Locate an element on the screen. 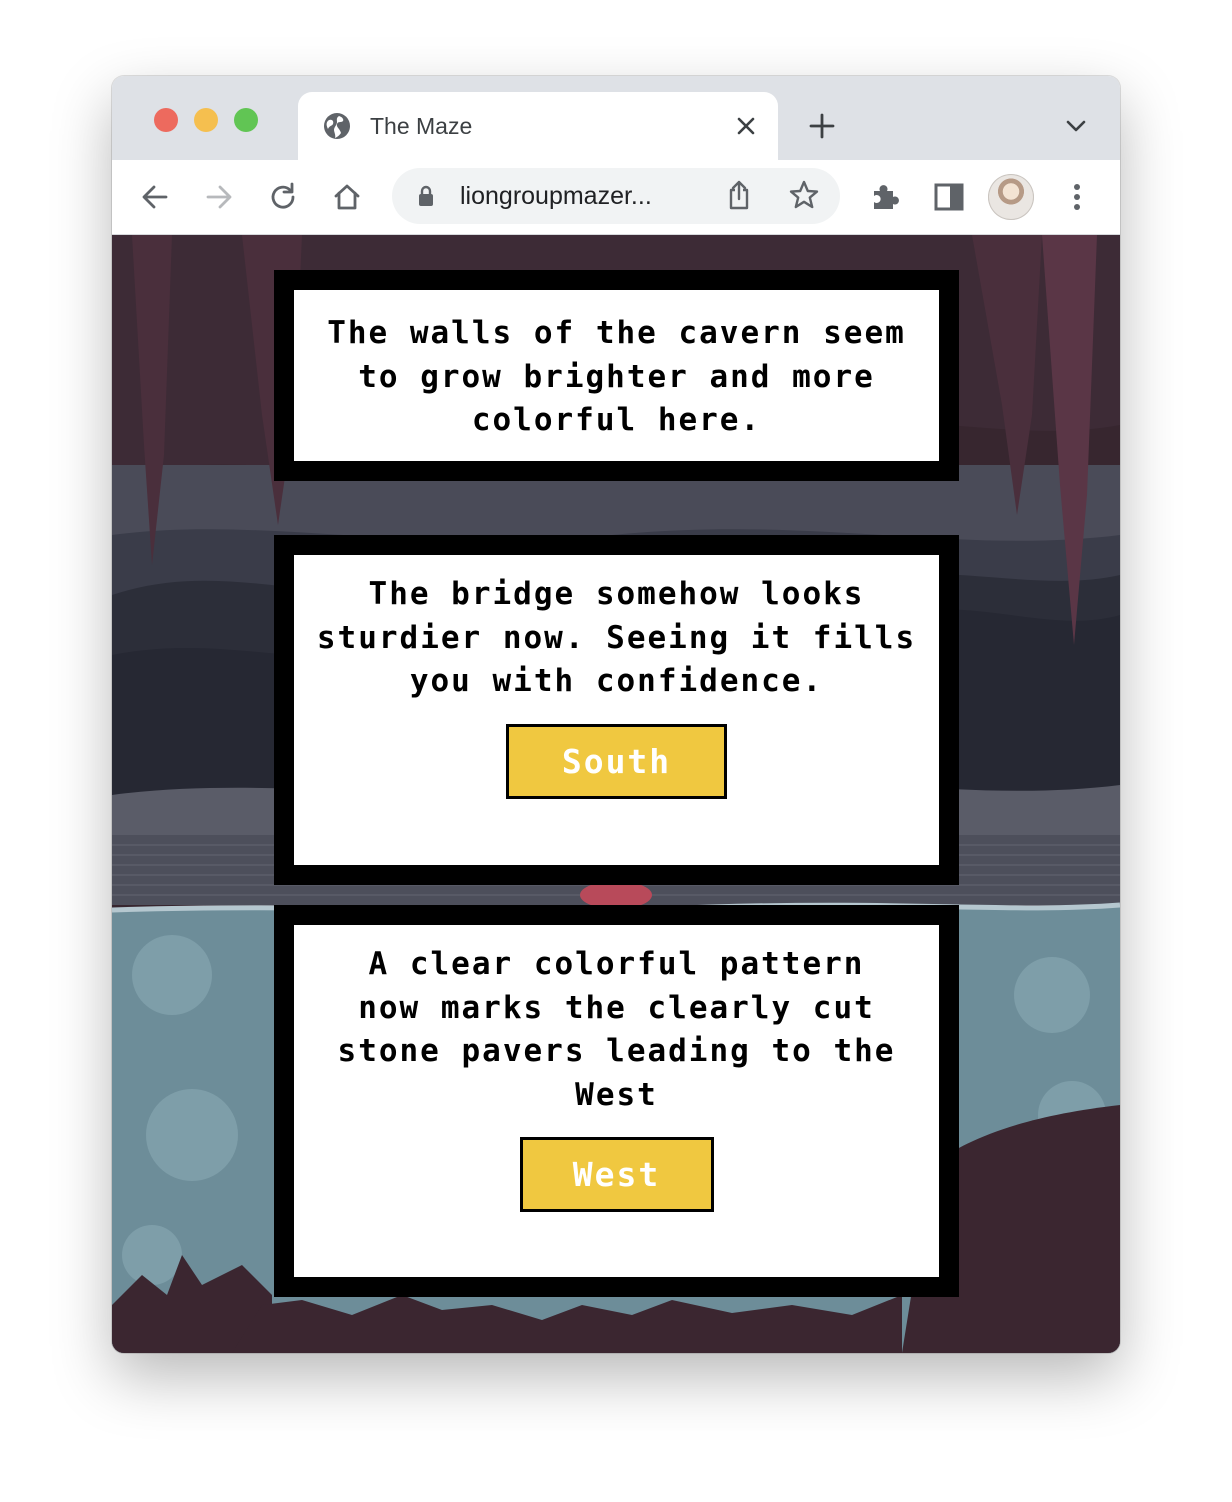 The width and height of the screenshot is (1232, 1502). tab-title: The Maze is located at coordinates (421, 126).